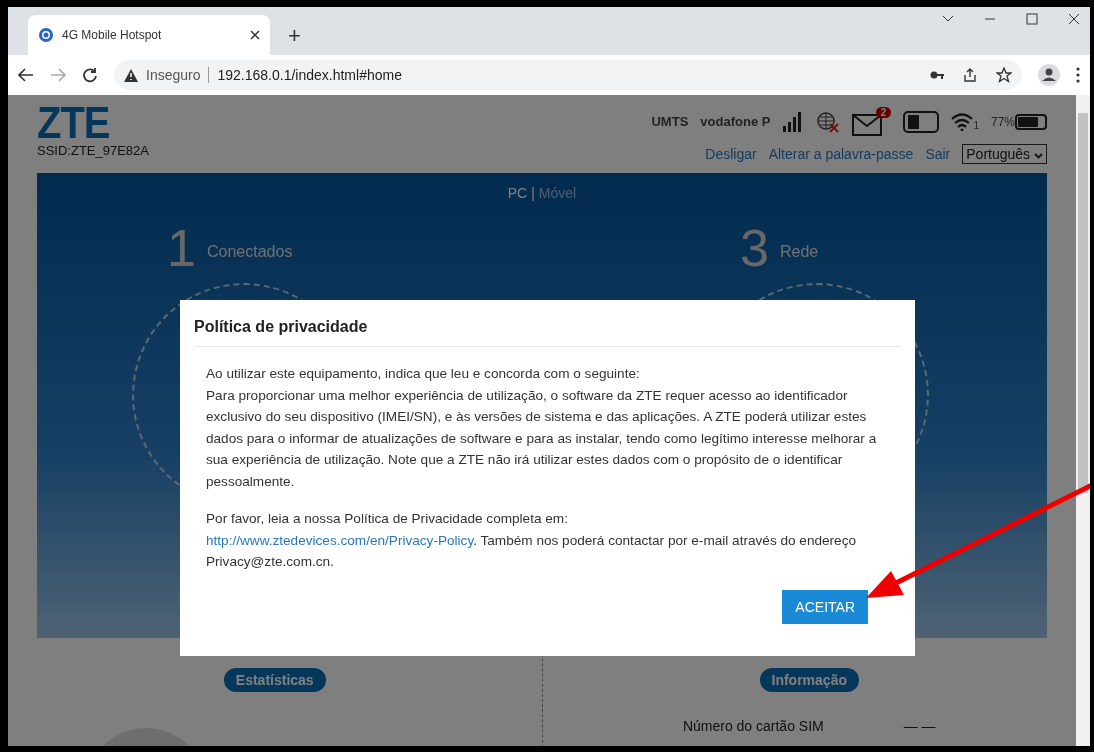  I want to click on policy-intro-text: Por favor, leia a nossa Política de Privacidade completa em:, so click(387, 519).